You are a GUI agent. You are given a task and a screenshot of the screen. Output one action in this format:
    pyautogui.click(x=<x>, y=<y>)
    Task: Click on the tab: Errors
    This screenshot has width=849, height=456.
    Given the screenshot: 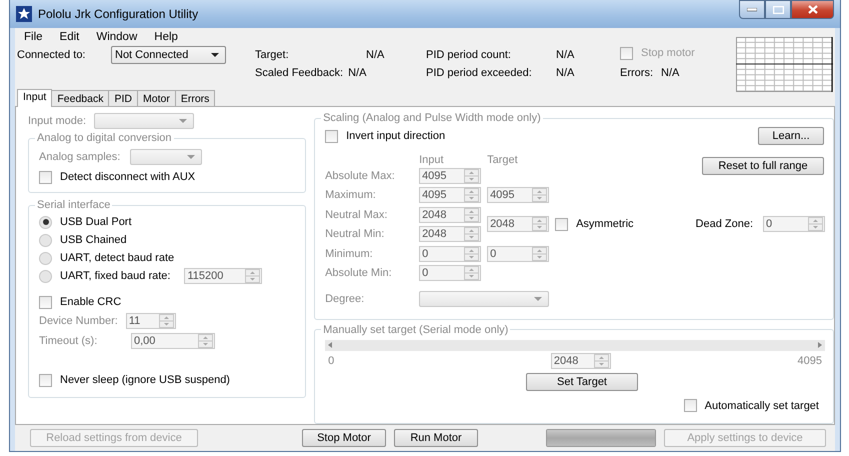 What is the action you would take?
    pyautogui.click(x=195, y=98)
    